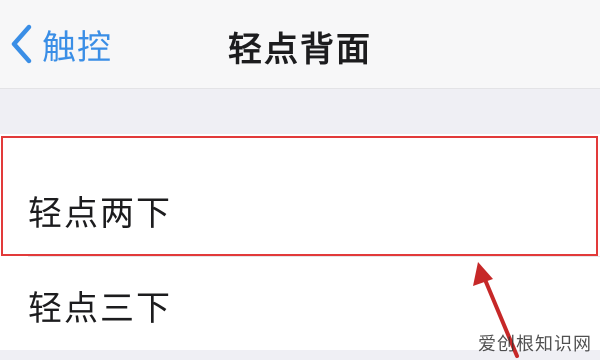  Describe the element at coordinates (100, 308) in the screenshot. I see `list-item-label: 轻点三下` at that location.